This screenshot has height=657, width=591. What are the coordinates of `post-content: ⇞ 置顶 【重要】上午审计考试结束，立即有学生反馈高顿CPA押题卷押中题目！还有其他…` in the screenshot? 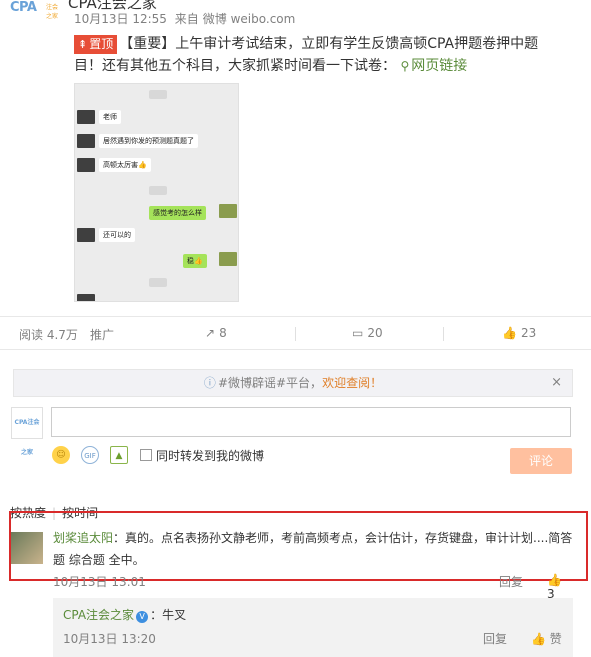 It's located at (318, 55).